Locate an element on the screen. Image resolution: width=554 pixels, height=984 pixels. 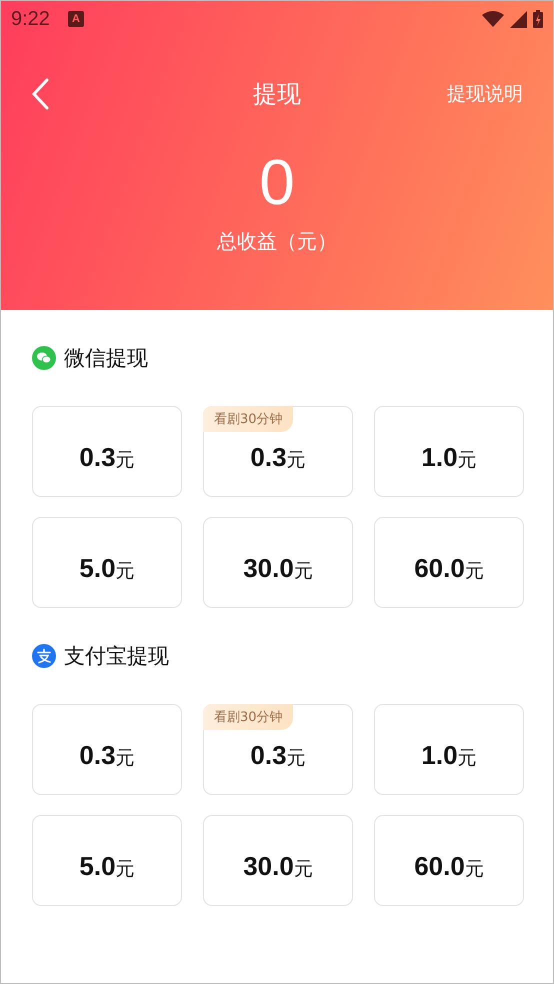
signal-icon is located at coordinates (518, 19).